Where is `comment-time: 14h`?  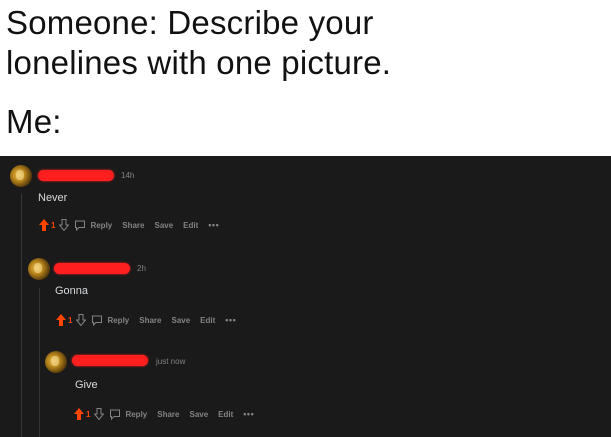
comment-time: 14h is located at coordinates (128, 175).